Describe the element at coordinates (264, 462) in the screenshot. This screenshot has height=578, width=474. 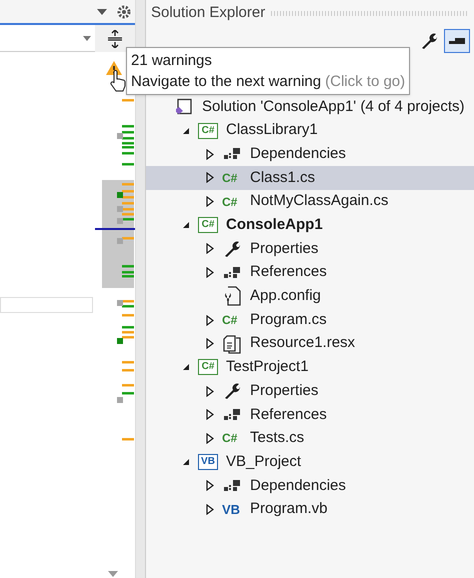
I see `tree-item-label: VB_Project` at that location.